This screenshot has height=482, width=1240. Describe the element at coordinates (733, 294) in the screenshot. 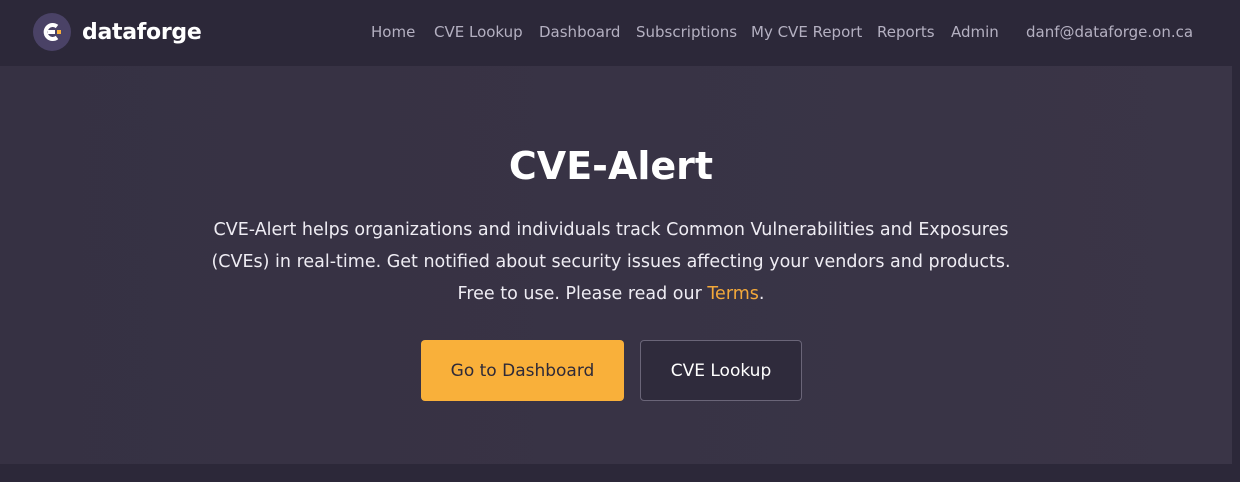

I see `terms-link: Terms` at that location.